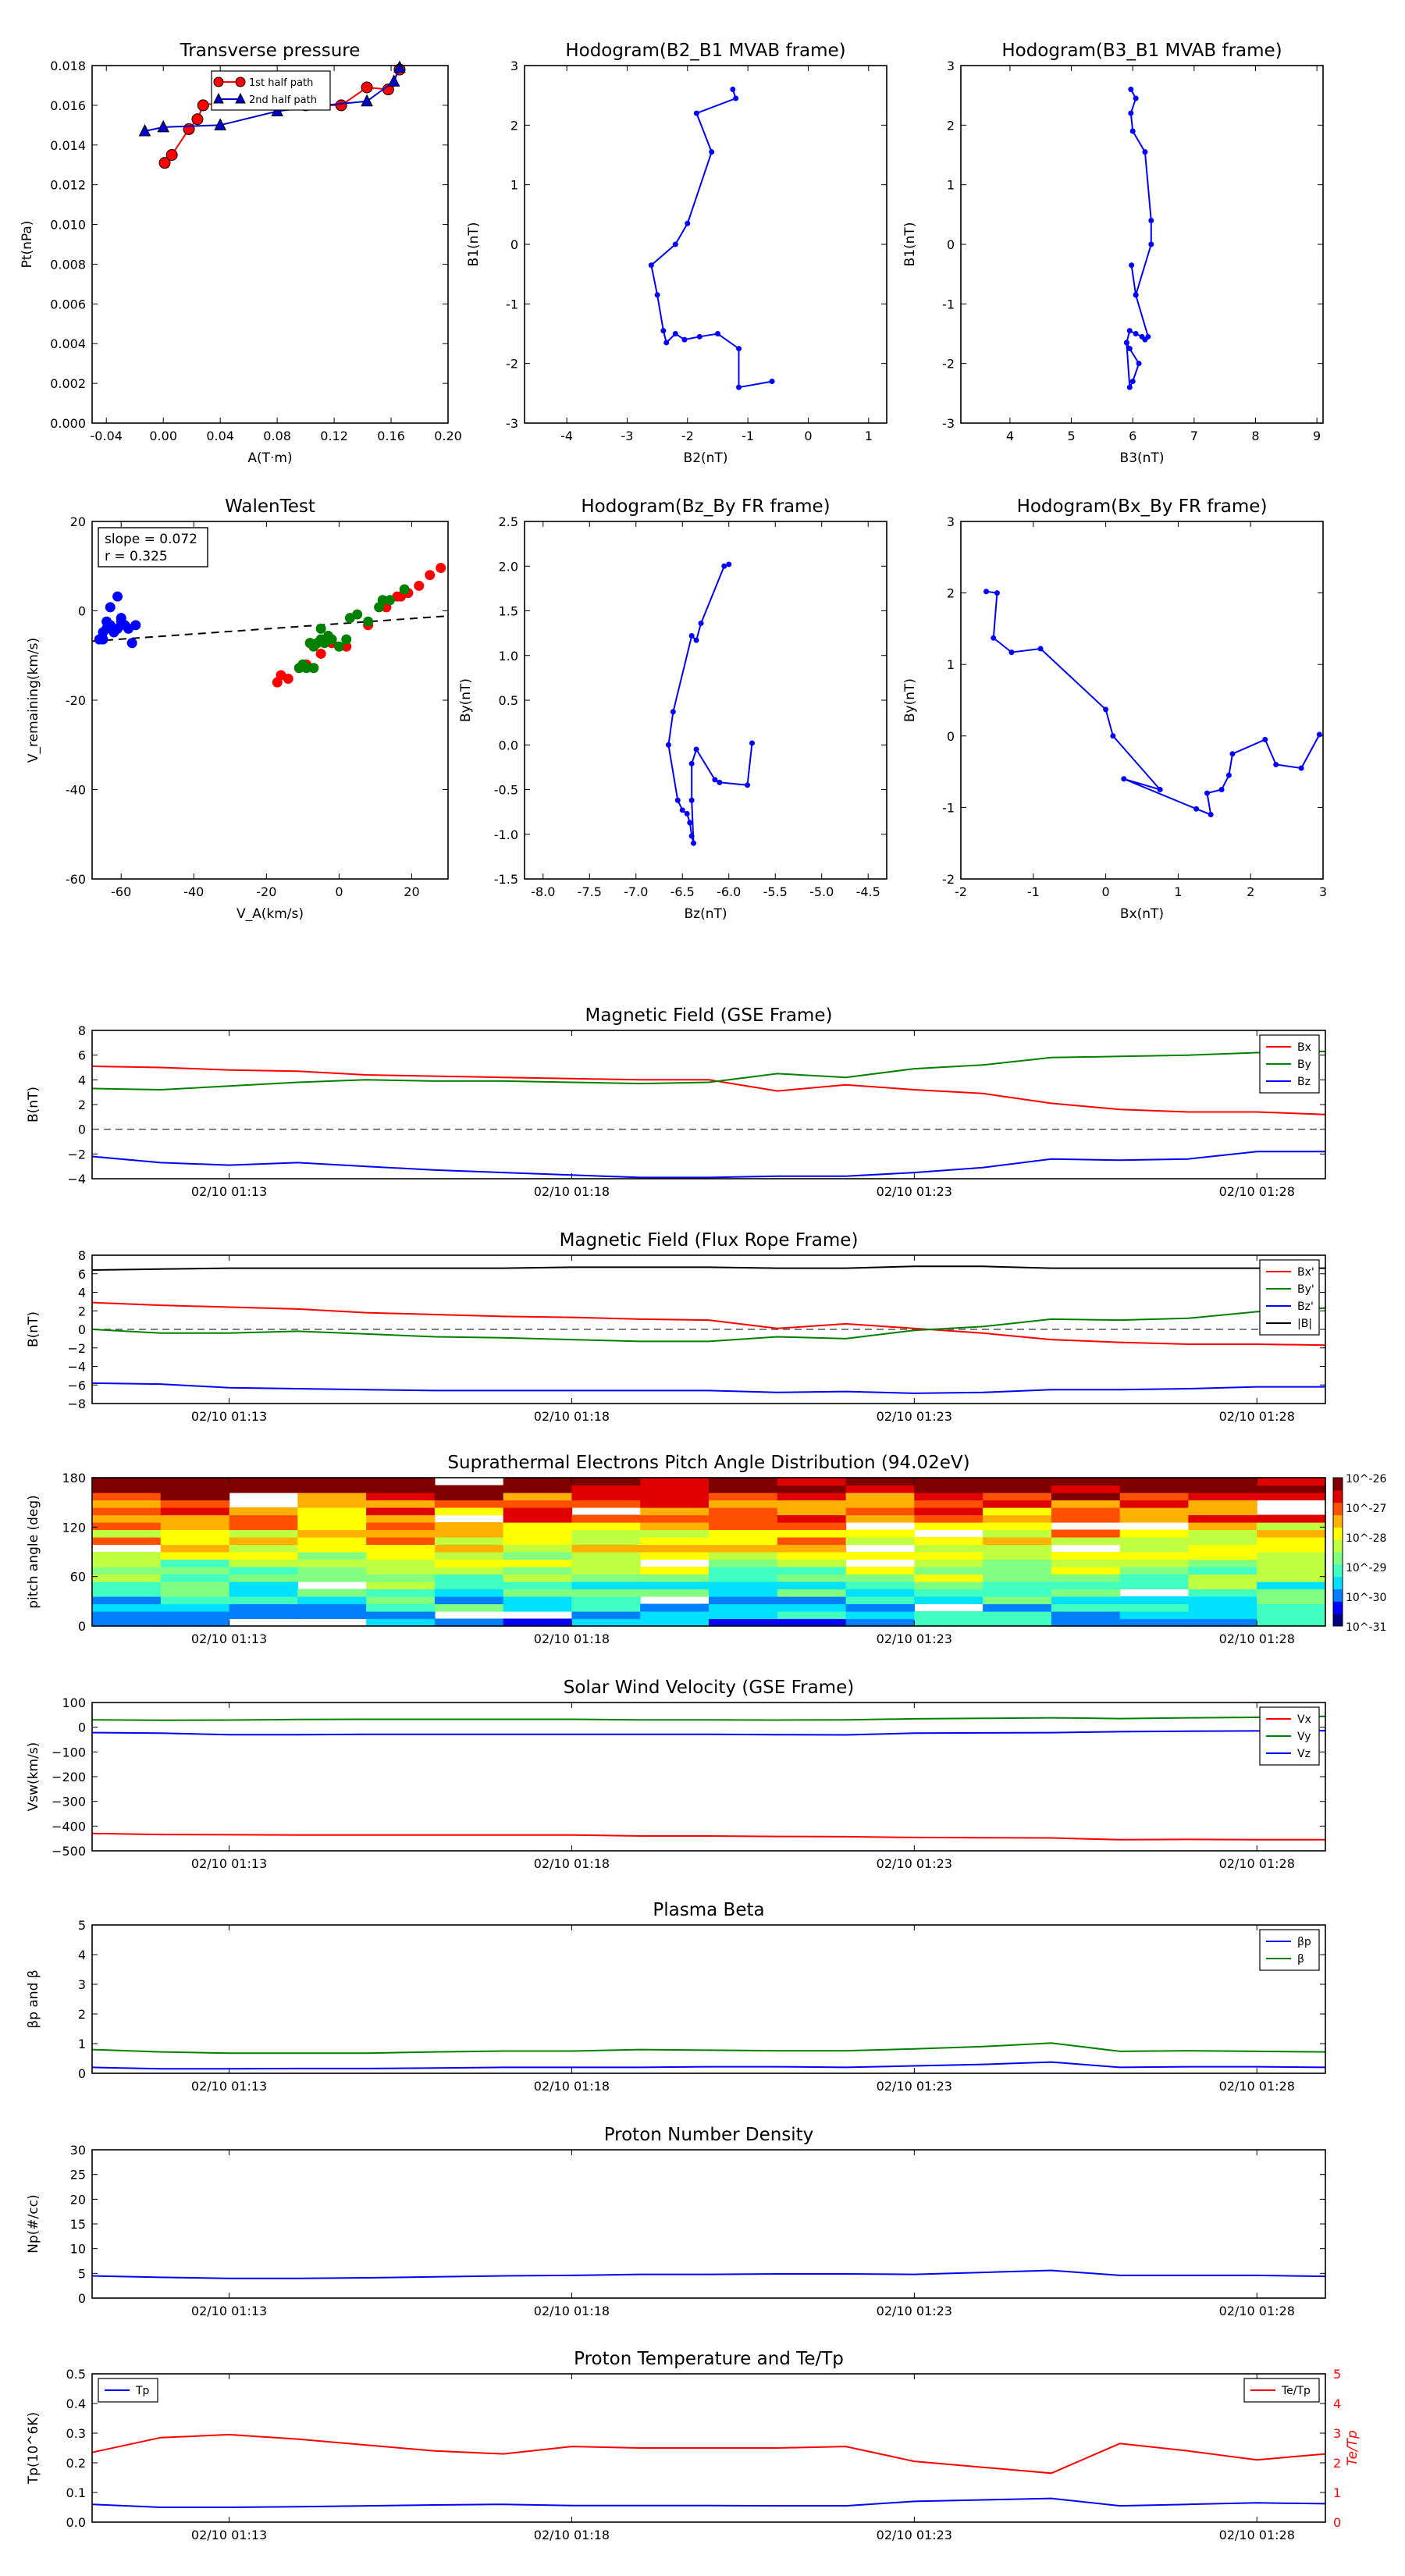 This screenshot has height=2576, width=1405. Describe the element at coordinates (82, 1255) in the screenshot. I see `y-tick-label: 8` at that location.